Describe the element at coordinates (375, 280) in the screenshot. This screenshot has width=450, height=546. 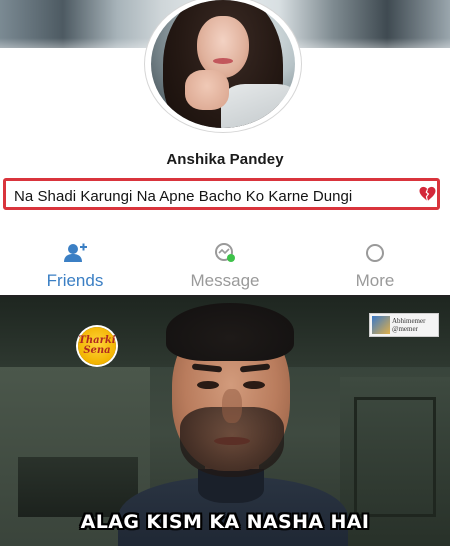
I see `more-label: More` at that location.